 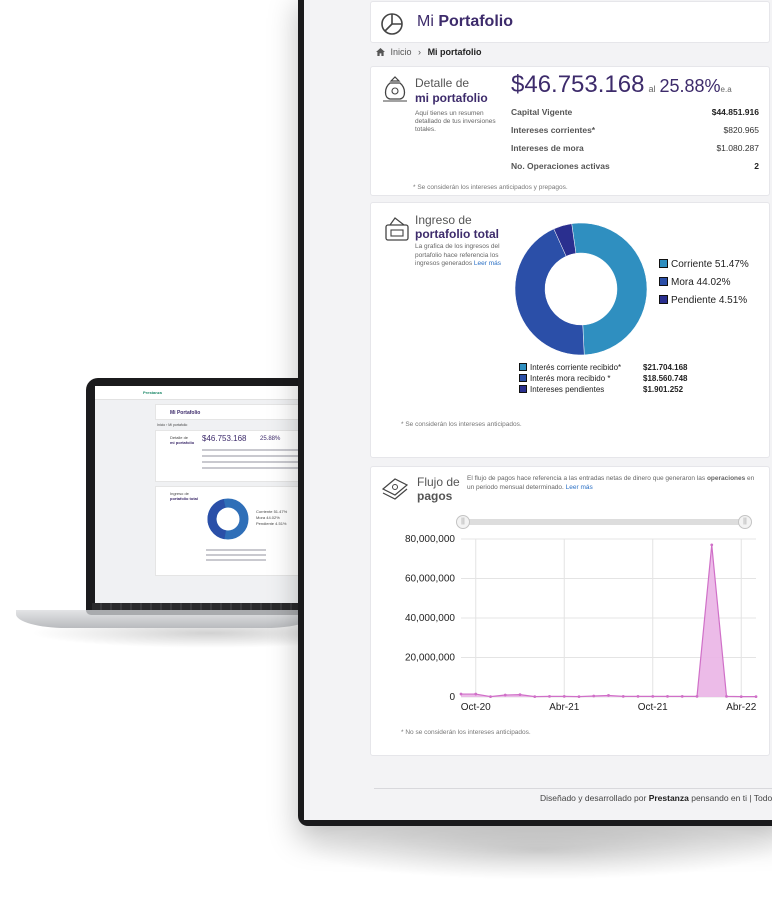 I want to click on x-tick-label: Oct-20, so click(x=476, y=707).